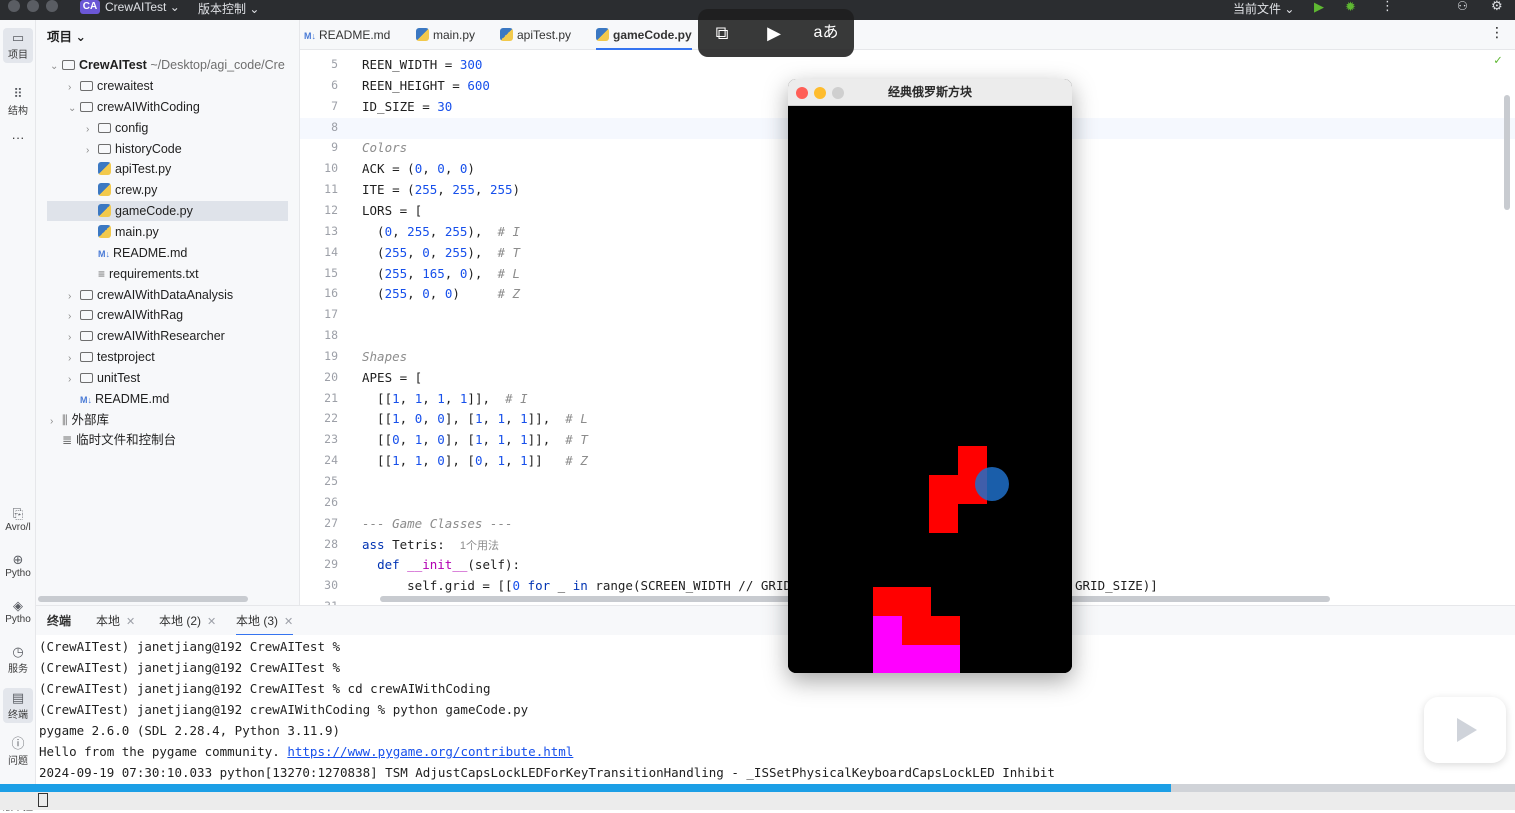 This screenshot has width=1515, height=813. What do you see at coordinates (18, 137) in the screenshot?
I see `more-tools-button: ···` at bounding box center [18, 137].